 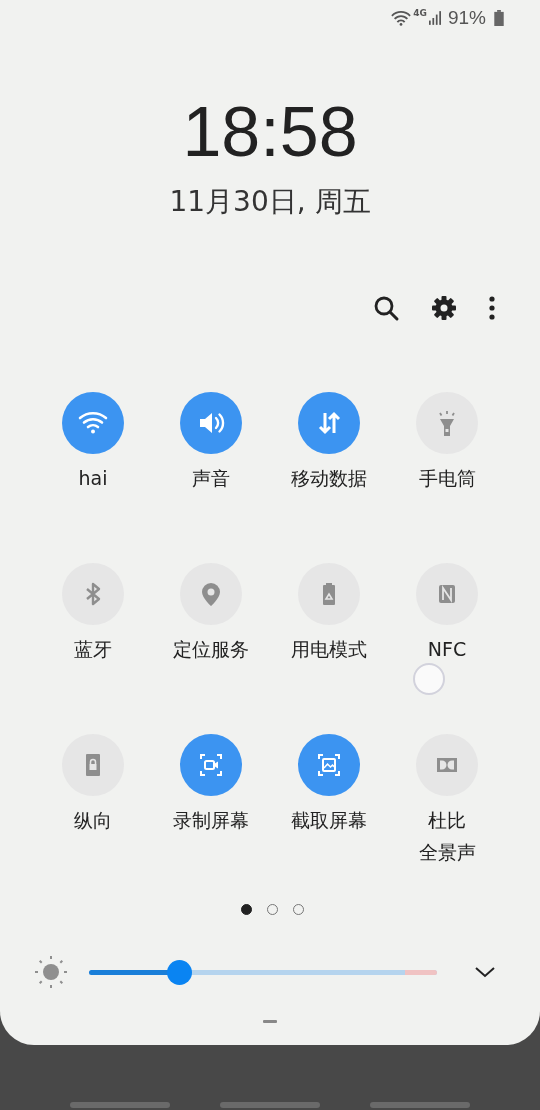 I want to click on tile-label: 纵向, so click(x=93, y=820).